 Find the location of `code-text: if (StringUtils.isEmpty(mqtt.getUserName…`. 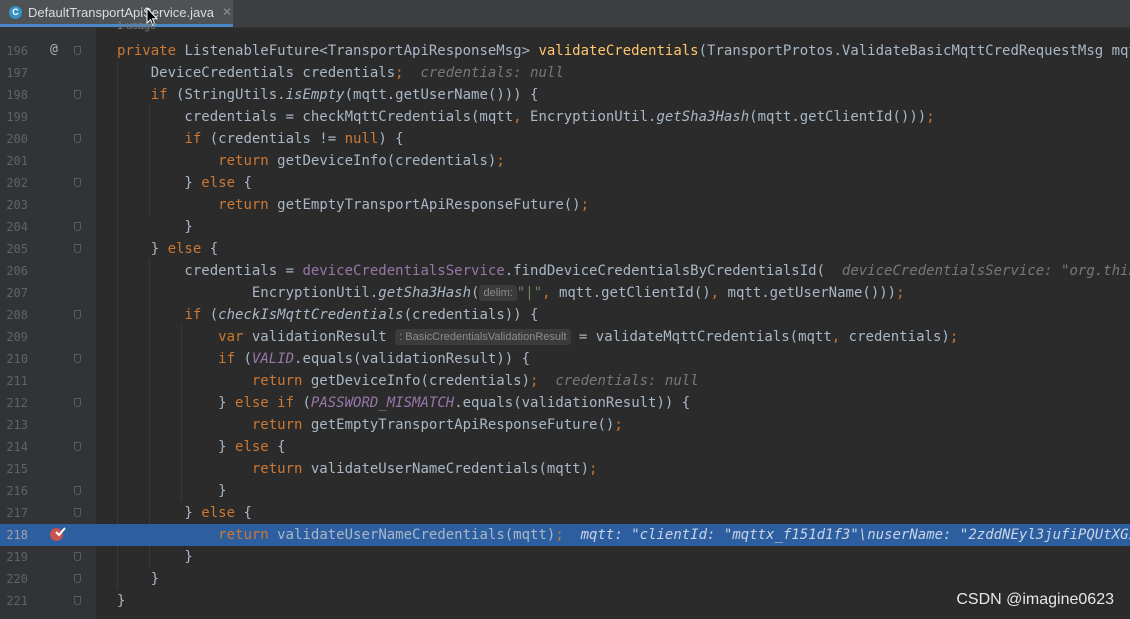

code-text: if (StringUtils.isEmpty(mqtt.getUserName… is located at coordinates (344, 95).